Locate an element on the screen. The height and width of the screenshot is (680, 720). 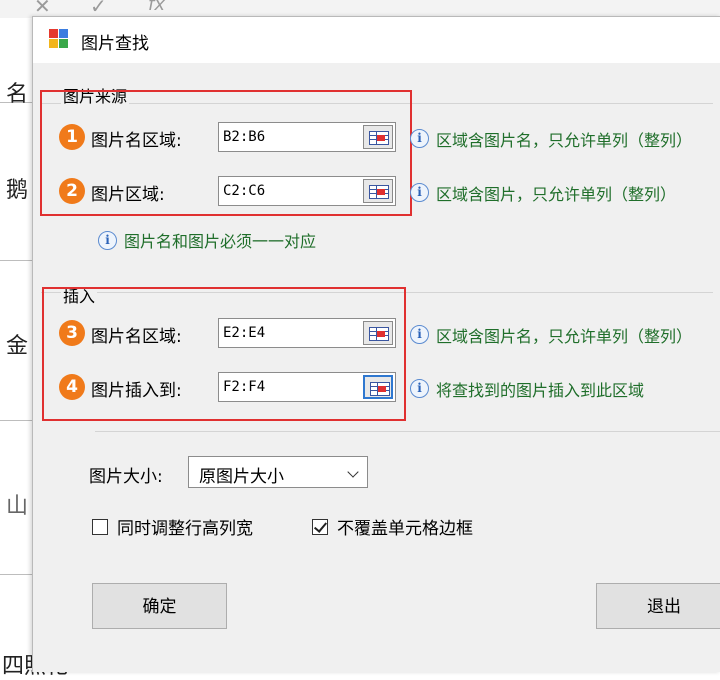
adjust-row-col-label: 同时调整行高列宽 is located at coordinates (185, 526).